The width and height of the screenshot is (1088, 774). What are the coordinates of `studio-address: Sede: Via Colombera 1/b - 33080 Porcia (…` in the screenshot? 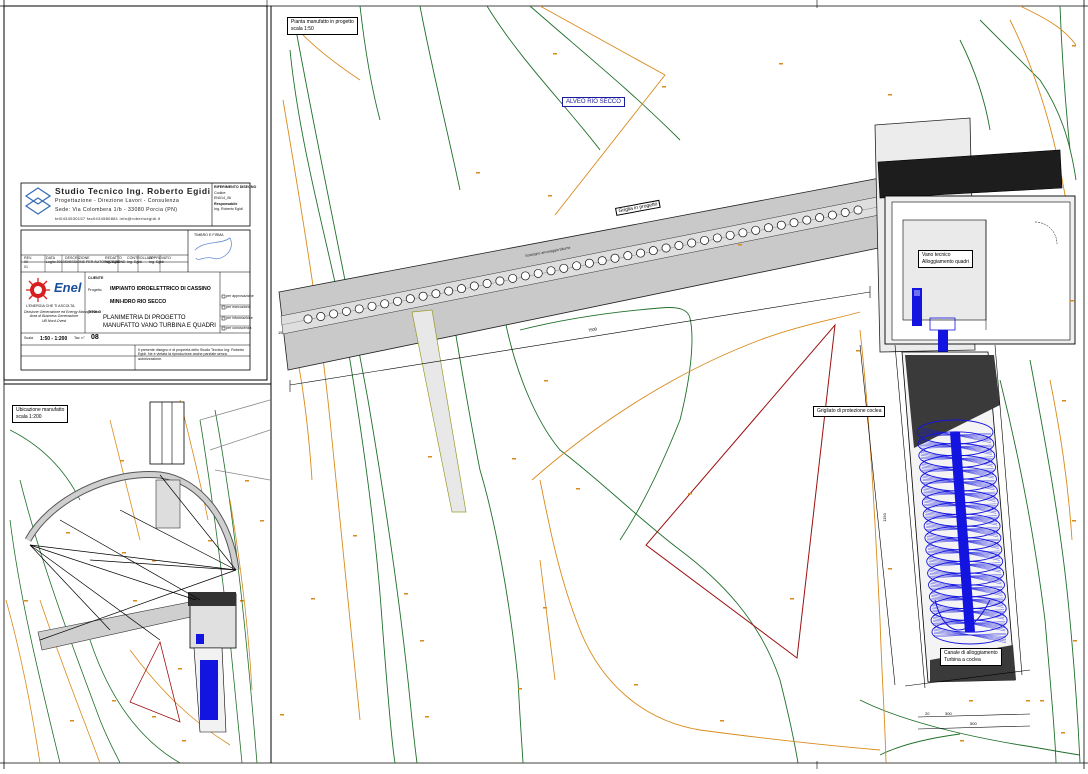 It's located at (116, 210).